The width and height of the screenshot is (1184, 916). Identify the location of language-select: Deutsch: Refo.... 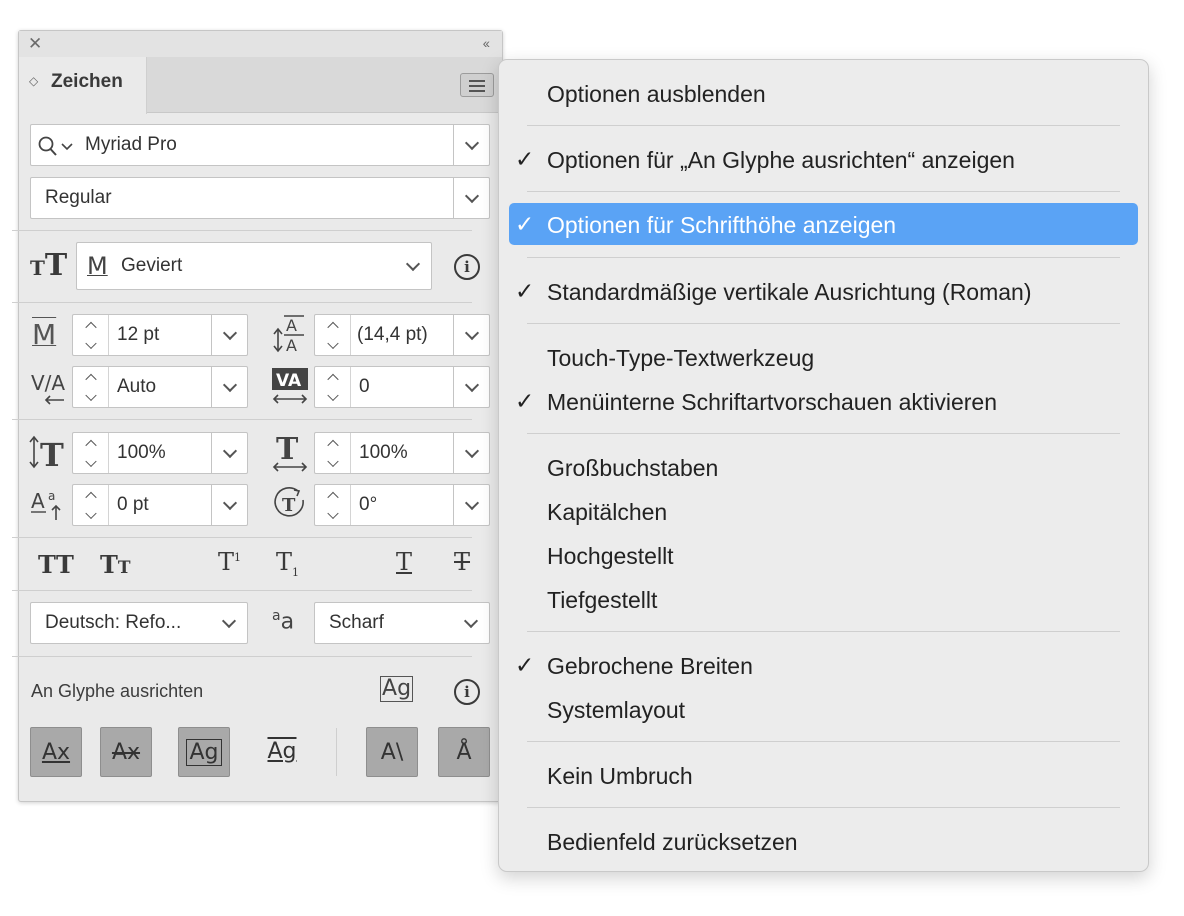
(139, 623).